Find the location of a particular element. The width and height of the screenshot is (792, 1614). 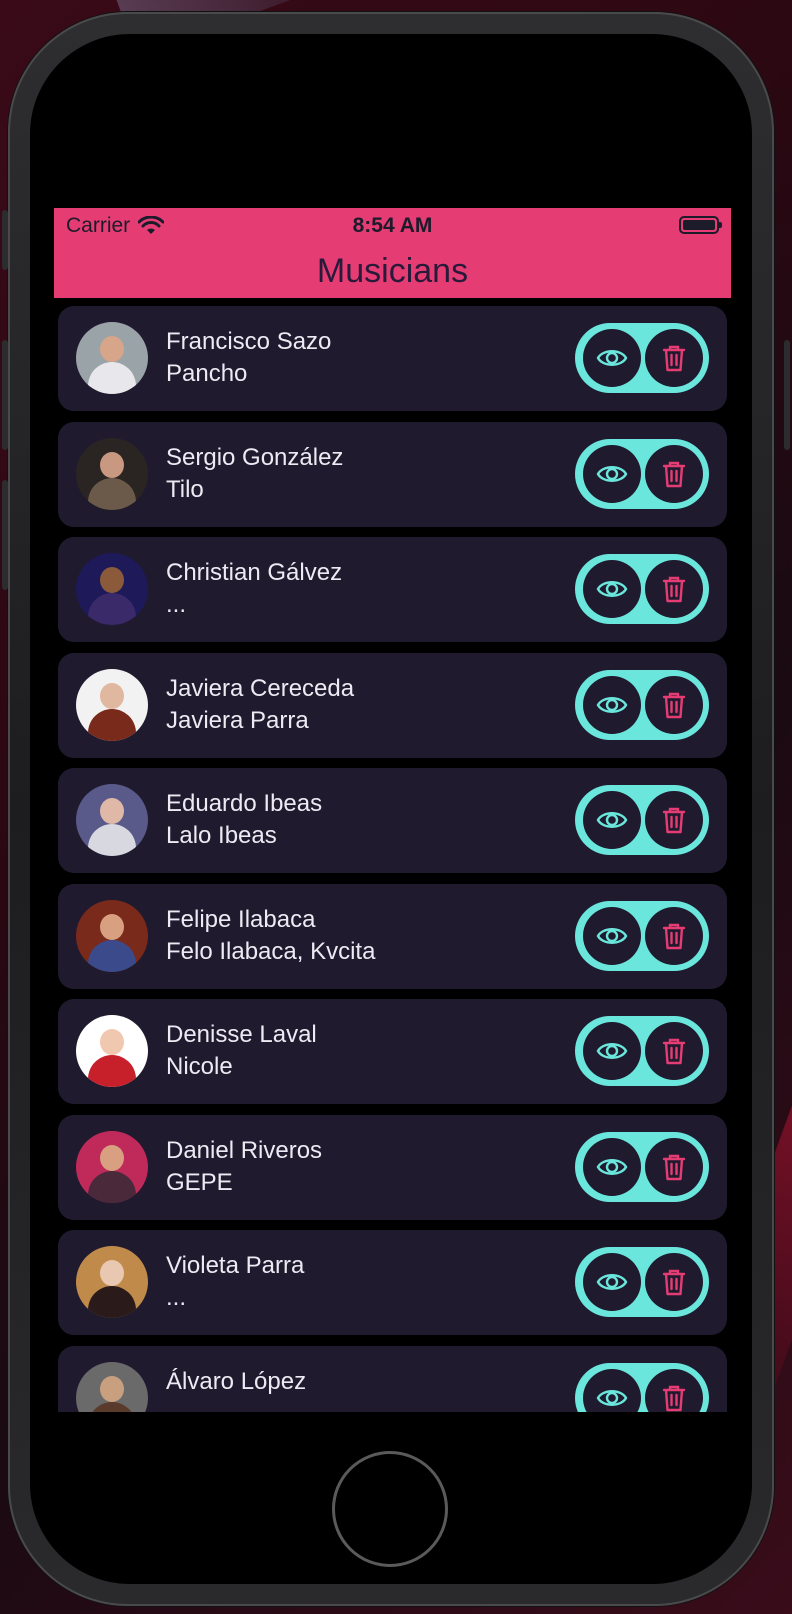

list-item: Felipe Ilabaca Felo Ilabaca, Kvcita is located at coordinates (392, 936).